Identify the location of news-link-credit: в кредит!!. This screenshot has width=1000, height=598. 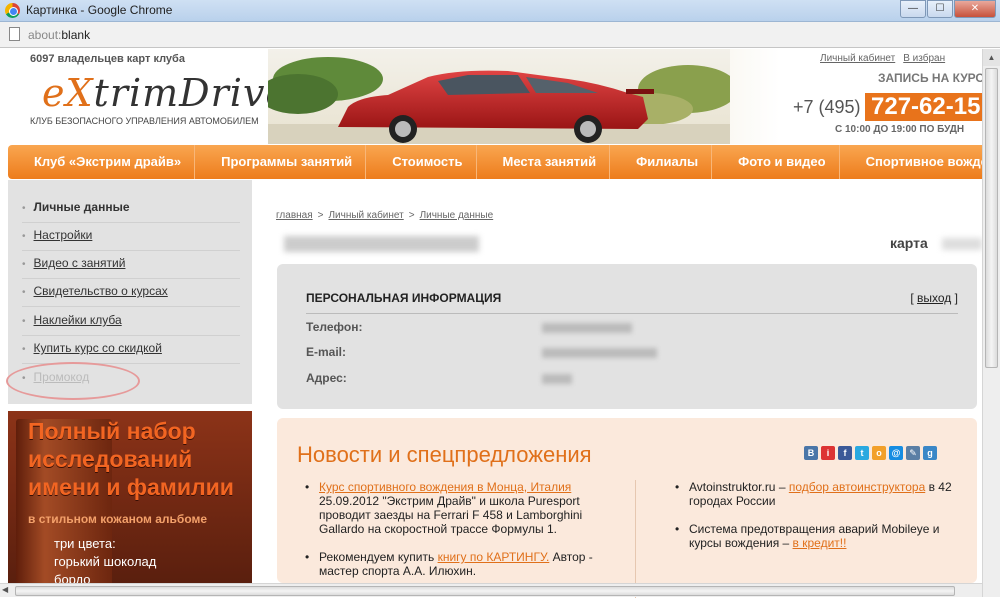
(820, 543).